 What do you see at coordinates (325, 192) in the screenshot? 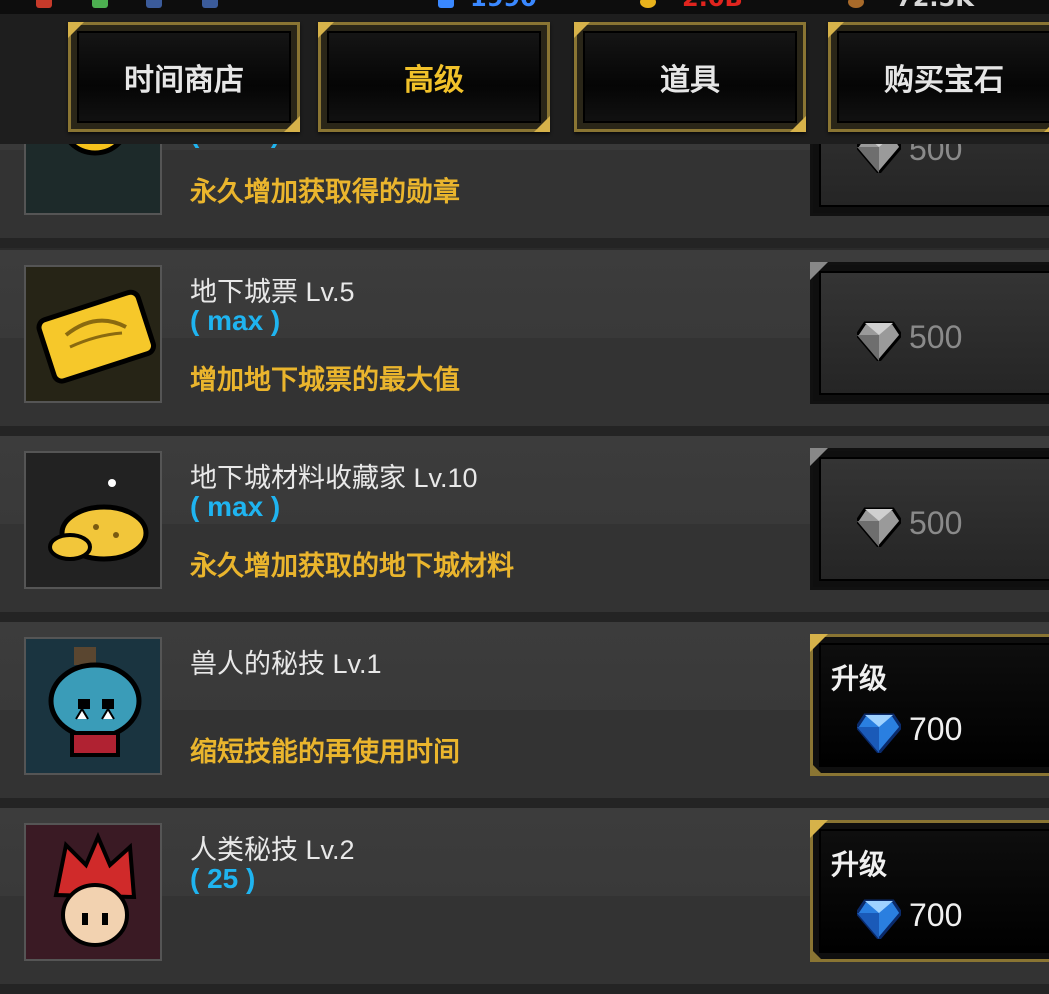
I see `item-description: 永久增加获取得的勋章` at bounding box center [325, 192].